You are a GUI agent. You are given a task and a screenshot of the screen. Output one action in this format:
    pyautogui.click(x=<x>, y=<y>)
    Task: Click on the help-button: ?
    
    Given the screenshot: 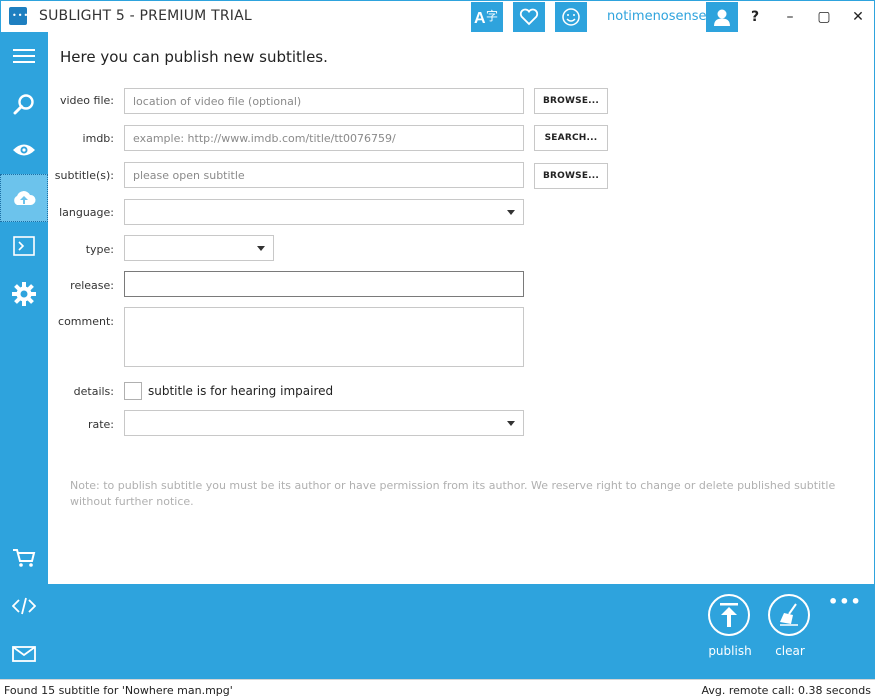 What is the action you would take?
    pyautogui.click(x=755, y=17)
    